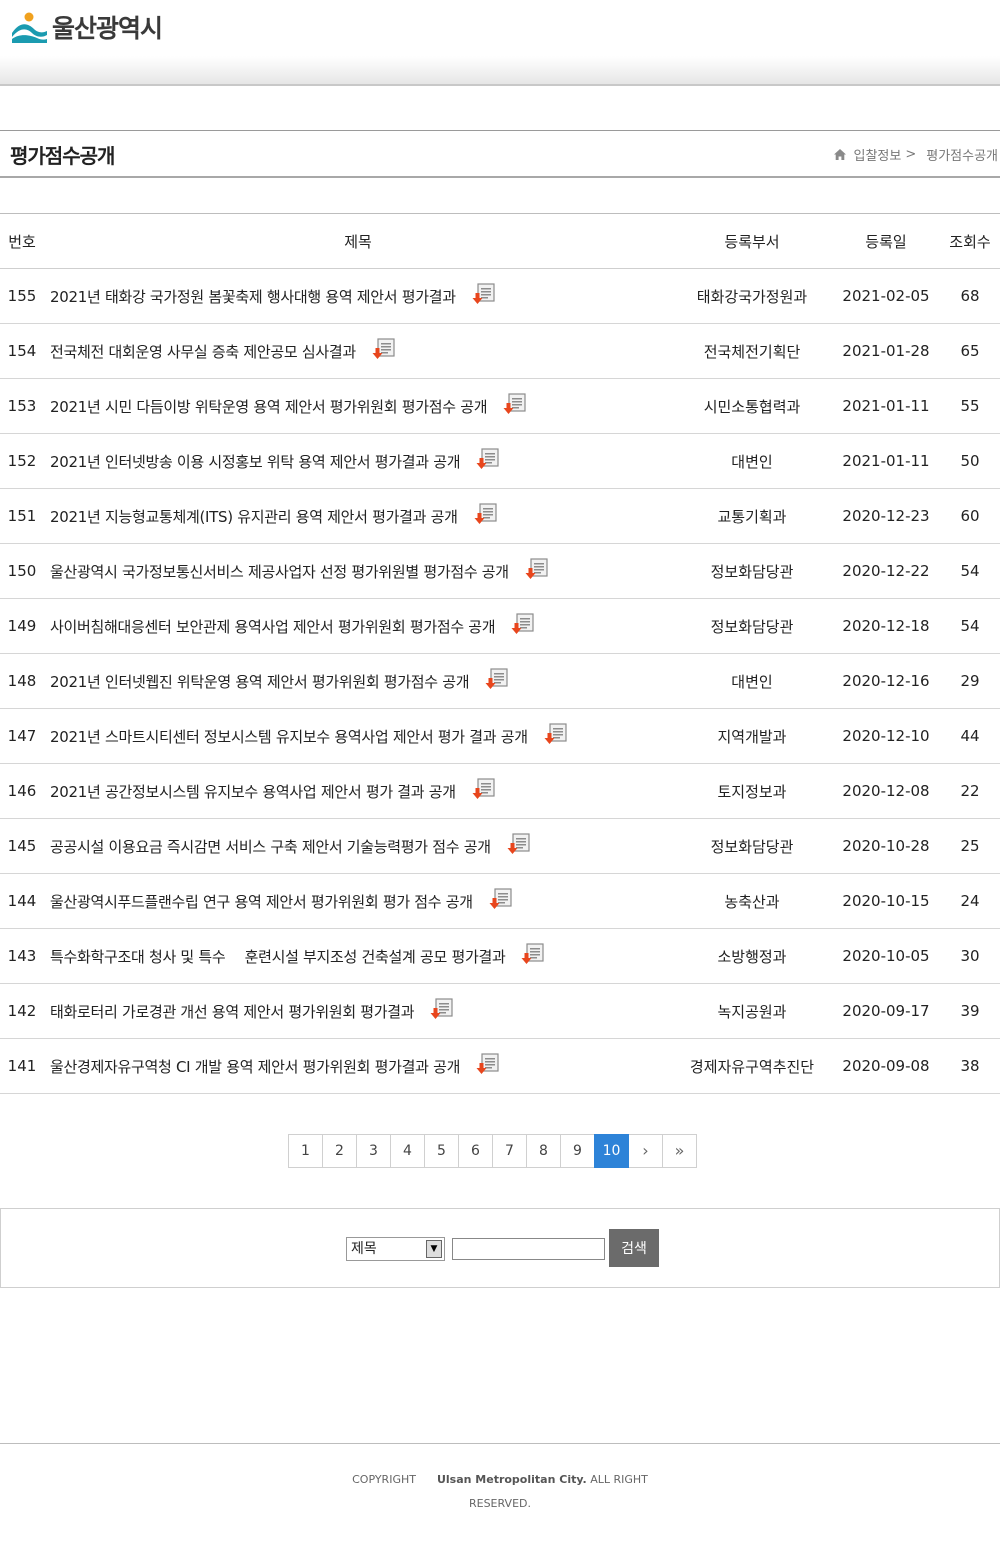  I want to click on next-page-button: ›, so click(645, 1151).